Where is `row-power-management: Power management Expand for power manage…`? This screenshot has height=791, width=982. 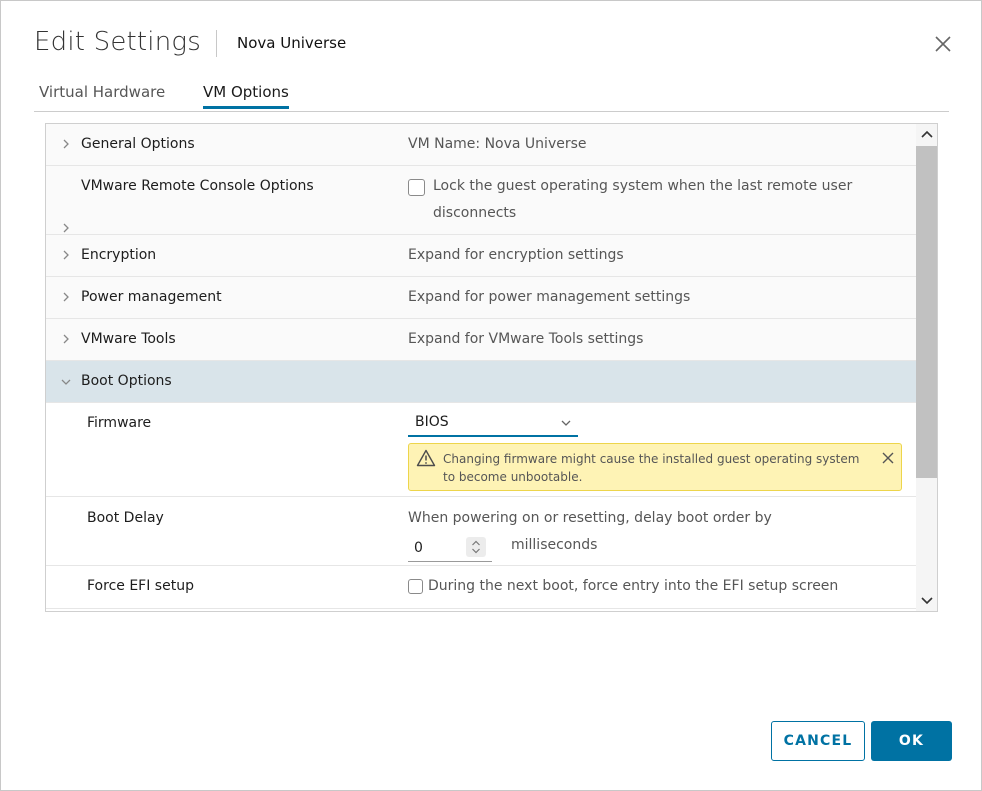
row-power-management: Power management Expand for power manage… is located at coordinates (481, 298).